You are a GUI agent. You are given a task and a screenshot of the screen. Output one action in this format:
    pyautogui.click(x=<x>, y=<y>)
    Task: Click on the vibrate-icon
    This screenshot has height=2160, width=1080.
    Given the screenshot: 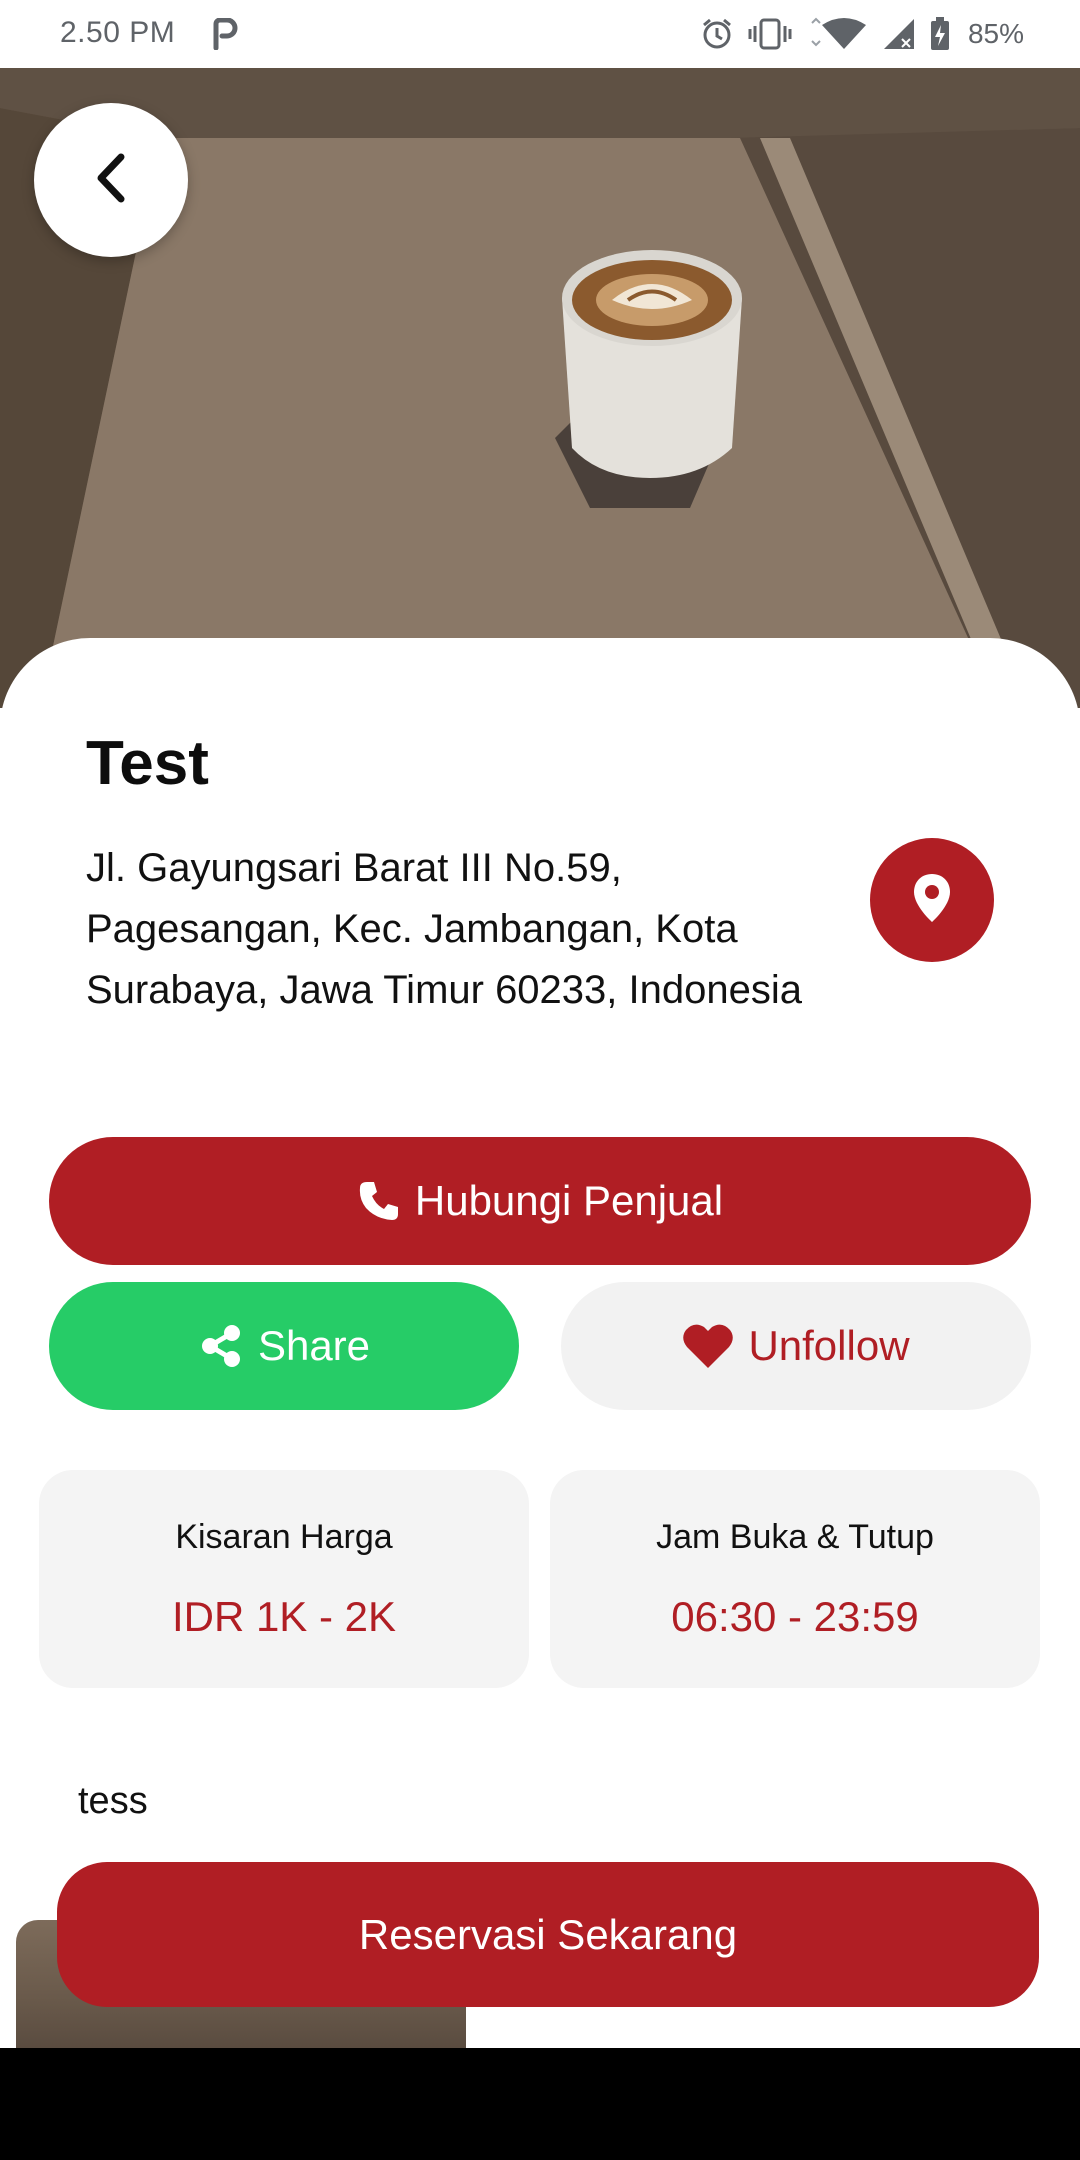 What is the action you would take?
    pyautogui.click(x=770, y=34)
    